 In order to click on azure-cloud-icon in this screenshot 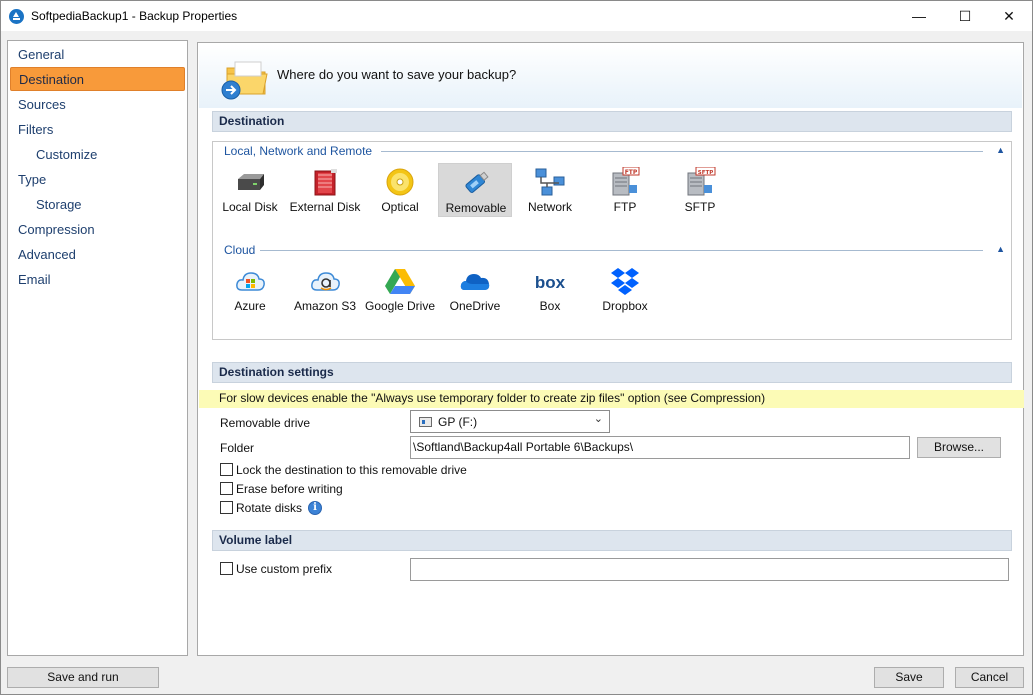, I will do `click(250, 281)`.